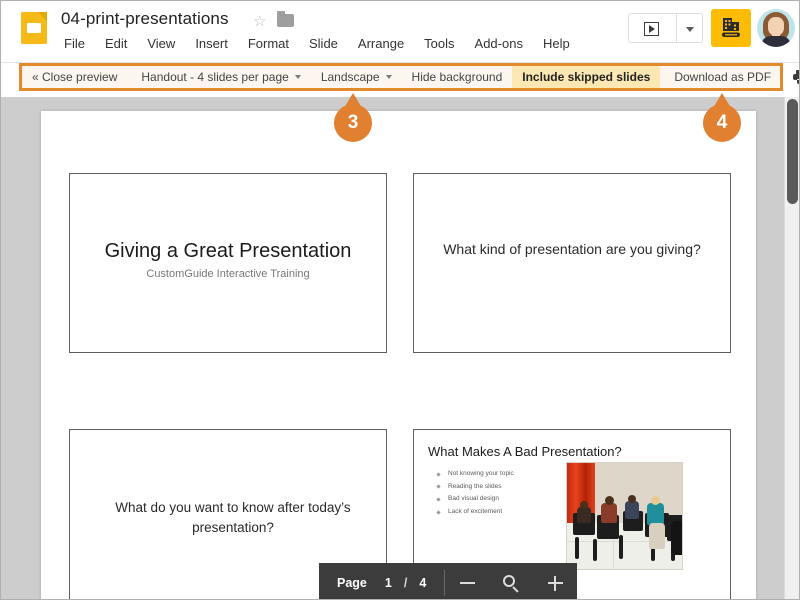 This screenshot has height=600, width=800. I want to click on menu-item-tools: Tools, so click(439, 43).